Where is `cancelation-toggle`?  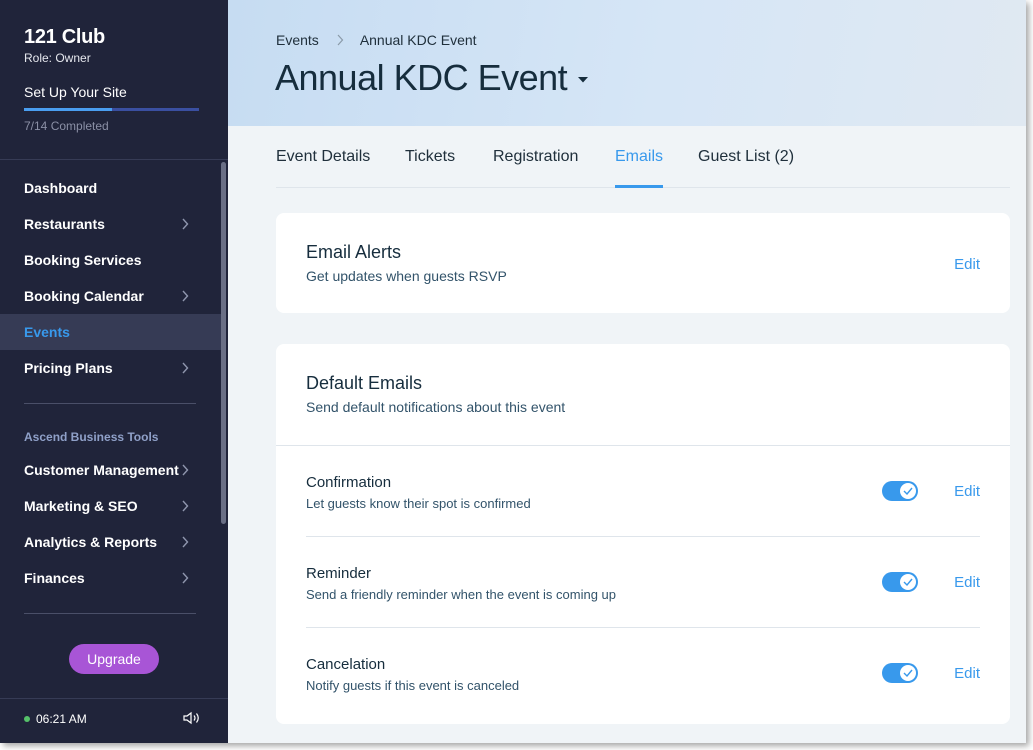 cancelation-toggle is located at coordinates (900, 673).